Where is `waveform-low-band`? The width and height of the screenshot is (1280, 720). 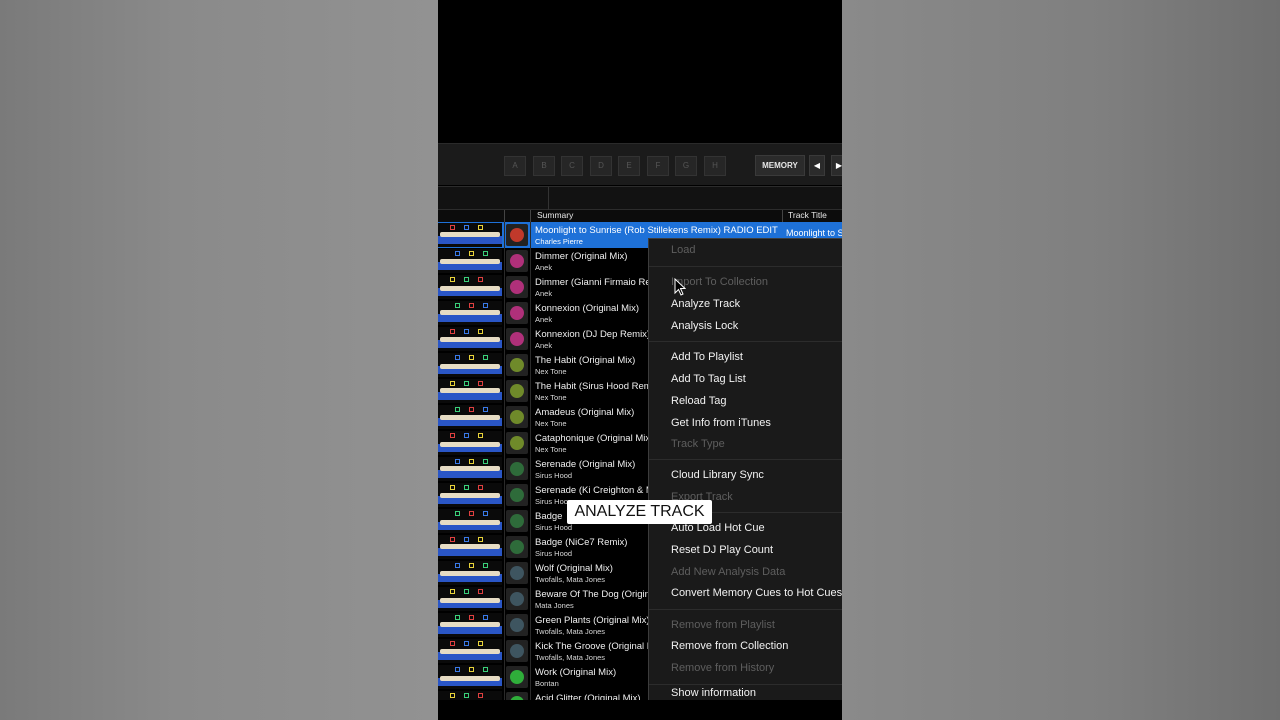 waveform-low-band is located at coordinates (470, 552).